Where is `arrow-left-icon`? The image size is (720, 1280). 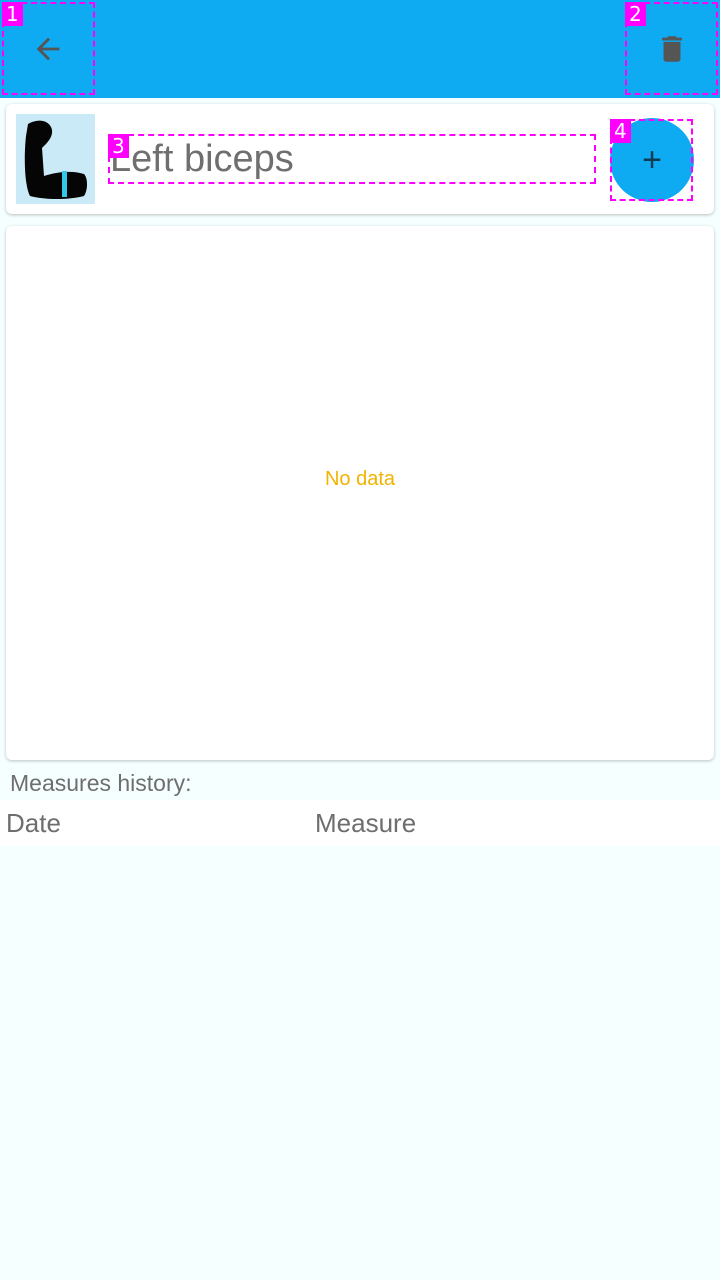
arrow-left-icon is located at coordinates (48, 49).